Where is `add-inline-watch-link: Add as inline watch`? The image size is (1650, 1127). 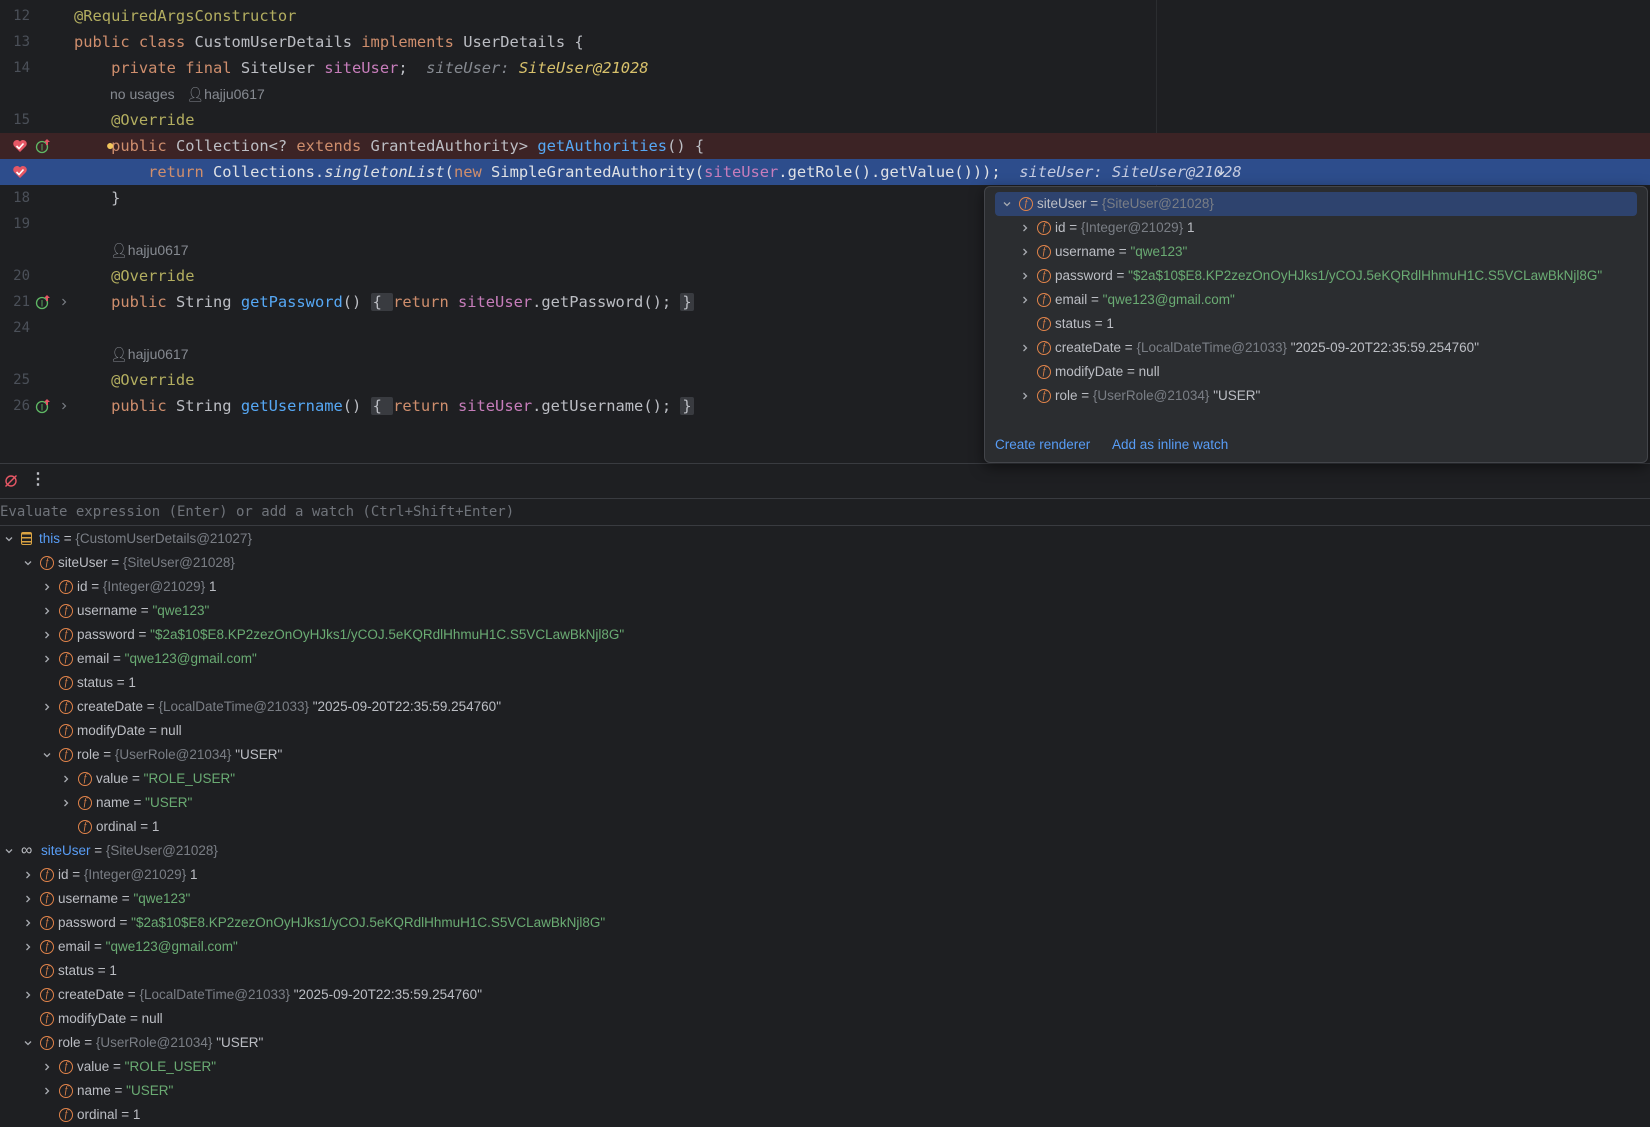
add-inline-watch-link: Add as inline watch is located at coordinates (1170, 444).